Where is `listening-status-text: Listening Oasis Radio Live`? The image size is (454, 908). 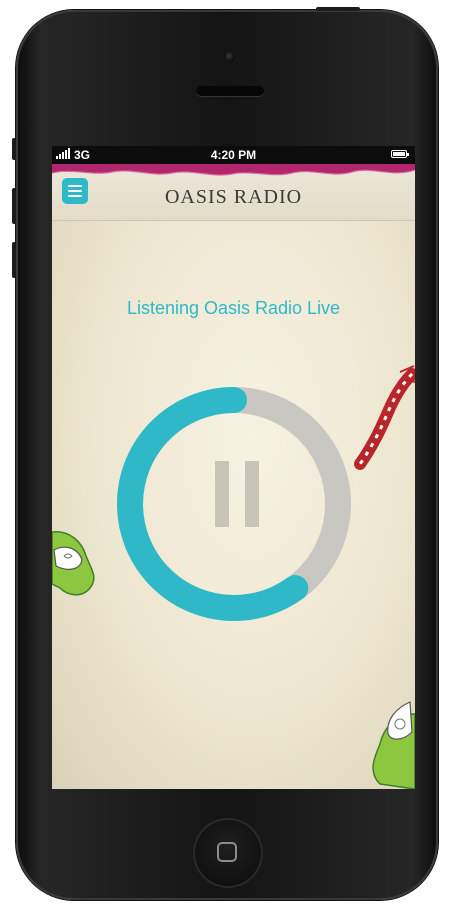 listening-status-text: Listening Oasis Radio Live is located at coordinates (233, 308).